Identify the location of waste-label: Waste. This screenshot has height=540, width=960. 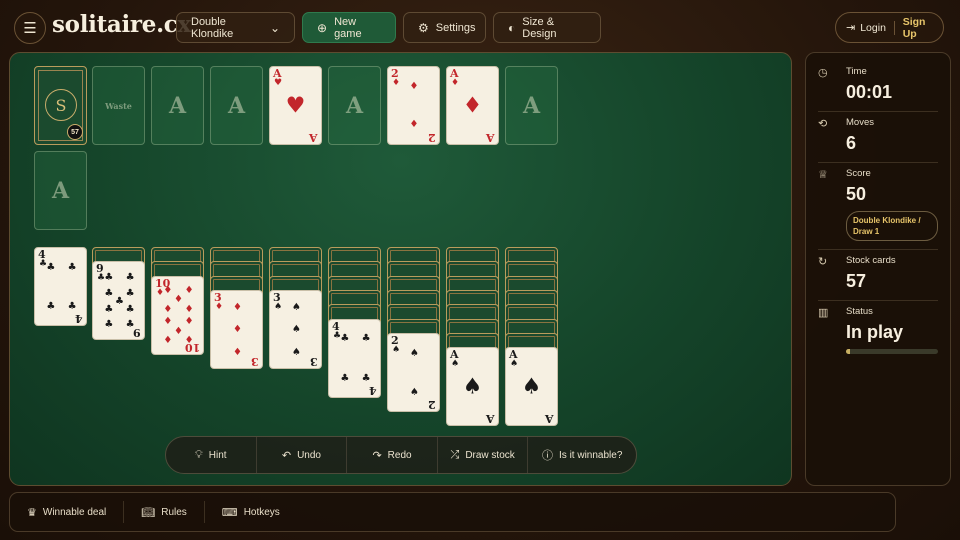
(118, 105).